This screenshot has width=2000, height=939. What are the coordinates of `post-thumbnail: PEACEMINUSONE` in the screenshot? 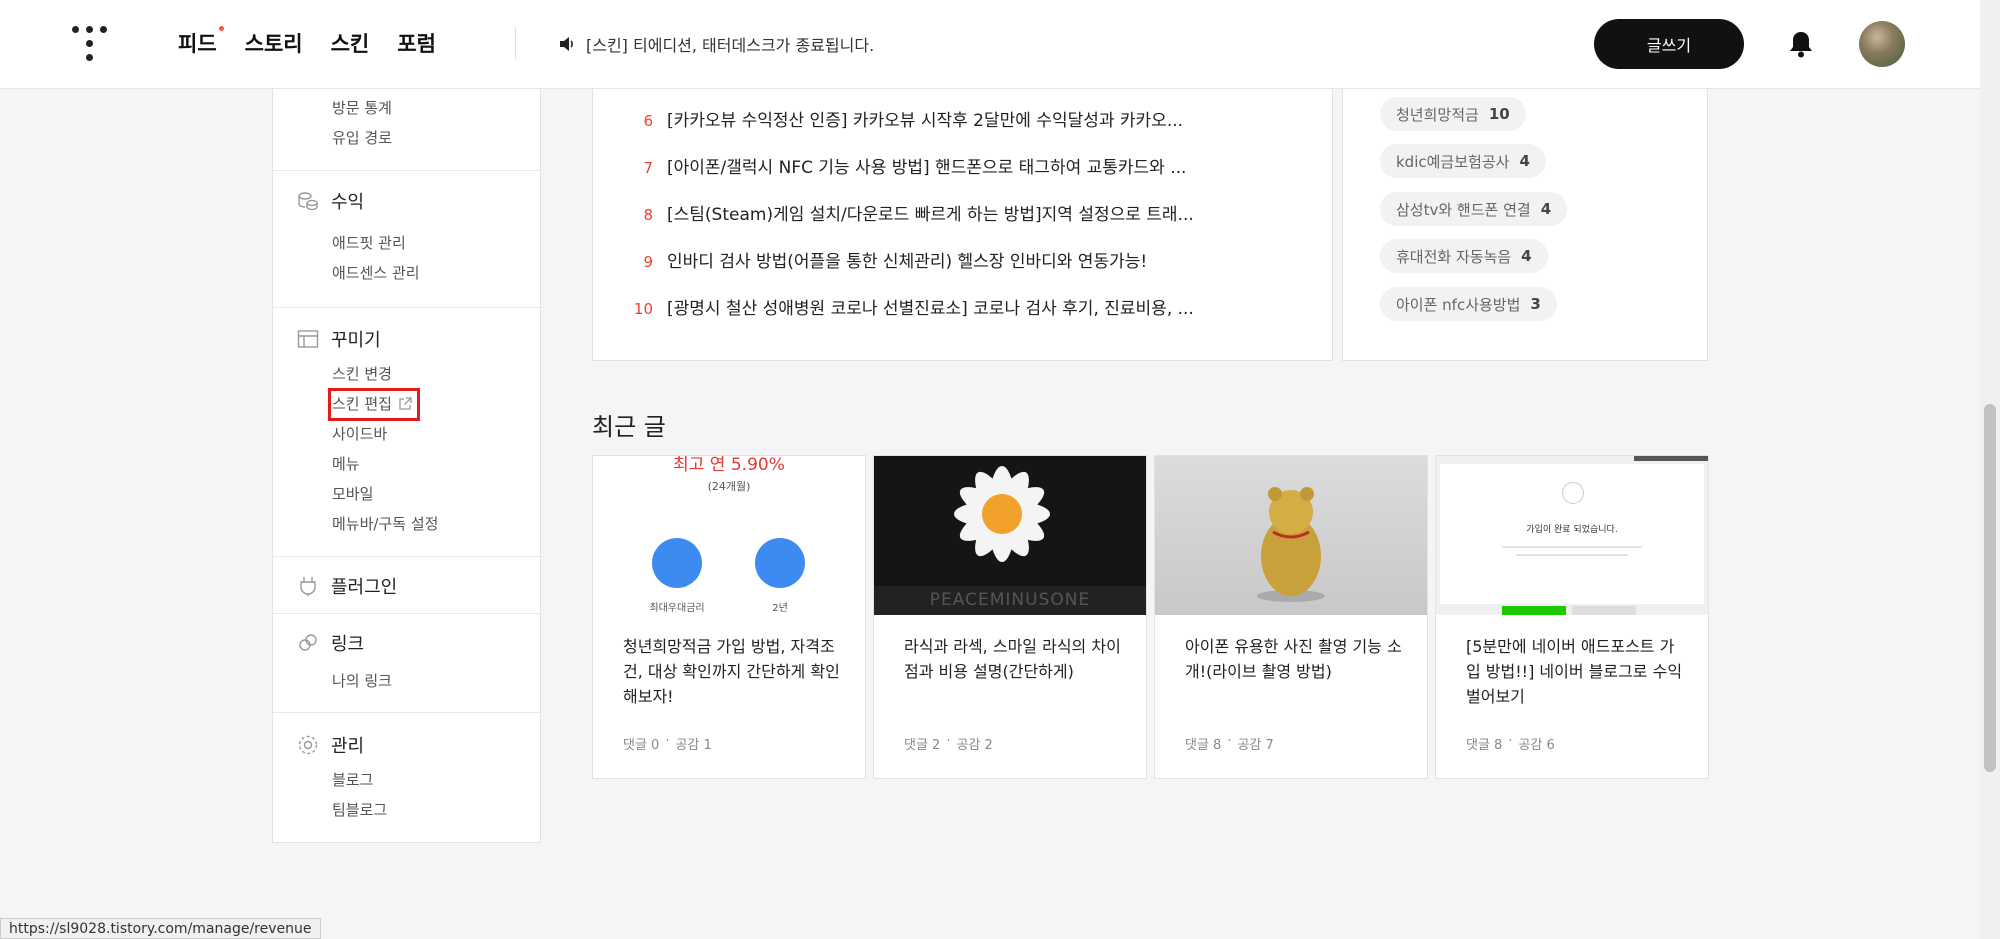 It's located at (1010, 535).